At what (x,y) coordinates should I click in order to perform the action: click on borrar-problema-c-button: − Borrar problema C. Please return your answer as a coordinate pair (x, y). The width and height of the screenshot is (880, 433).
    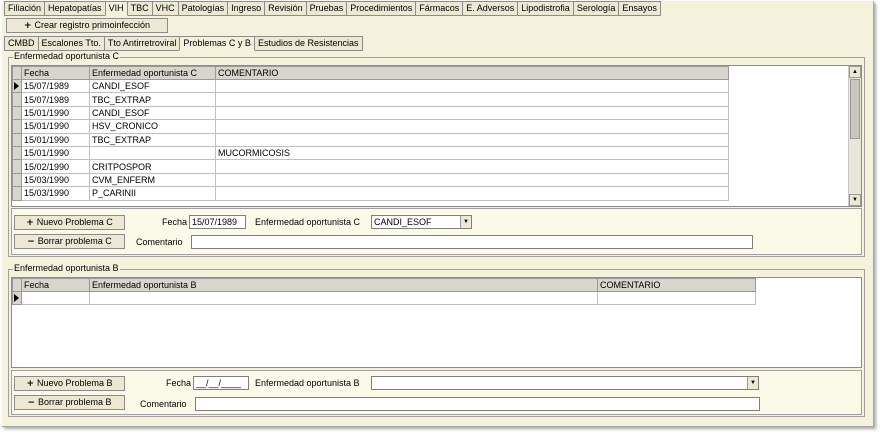
    Looking at the image, I should click on (69, 241).